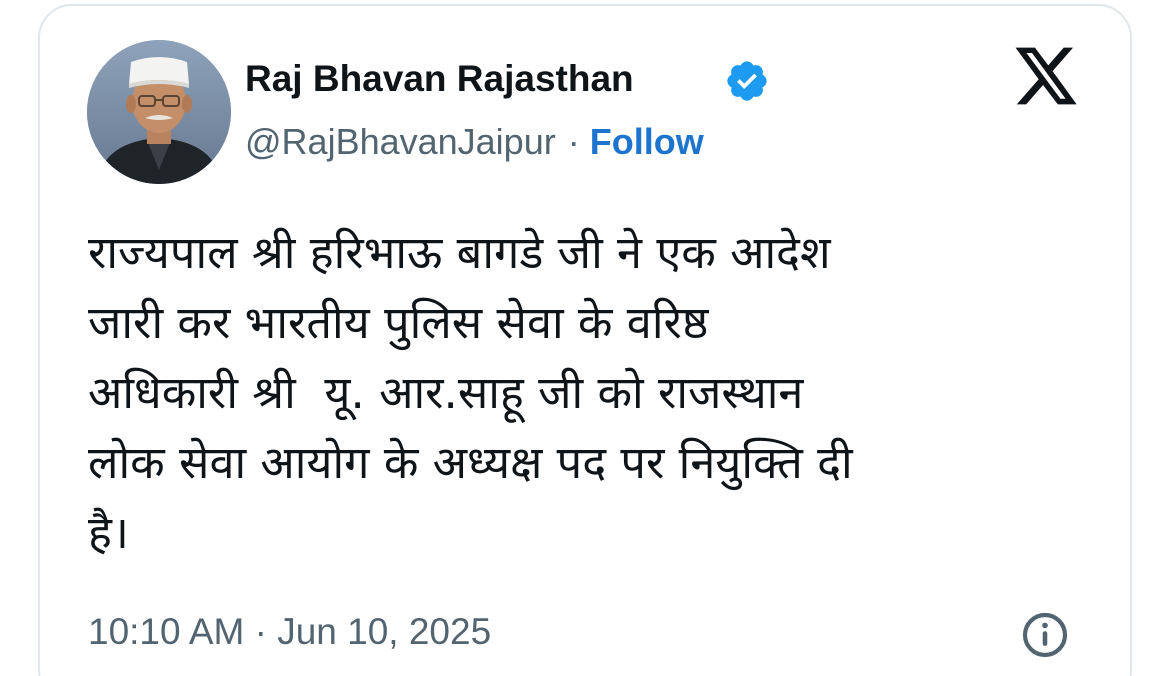 Image resolution: width=1170 pixels, height=676 pixels. What do you see at coordinates (289, 632) in the screenshot?
I see `timestamp: 10:10 AM · Jun 10, 2025` at bounding box center [289, 632].